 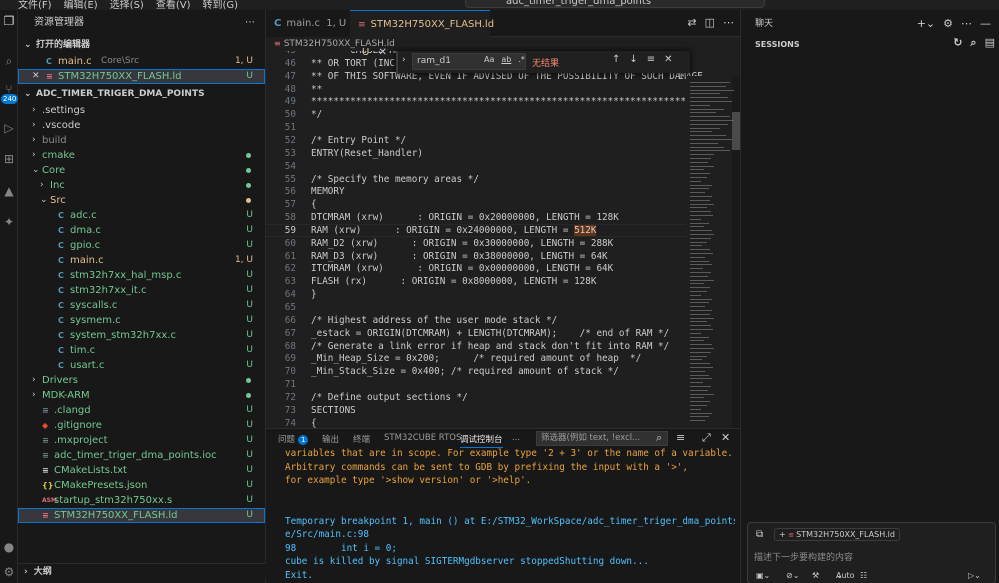 What do you see at coordinates (141, 395) in the screenshot?
I see `tree-folder: › MDK-ARM` at bounding box center [141, 395].